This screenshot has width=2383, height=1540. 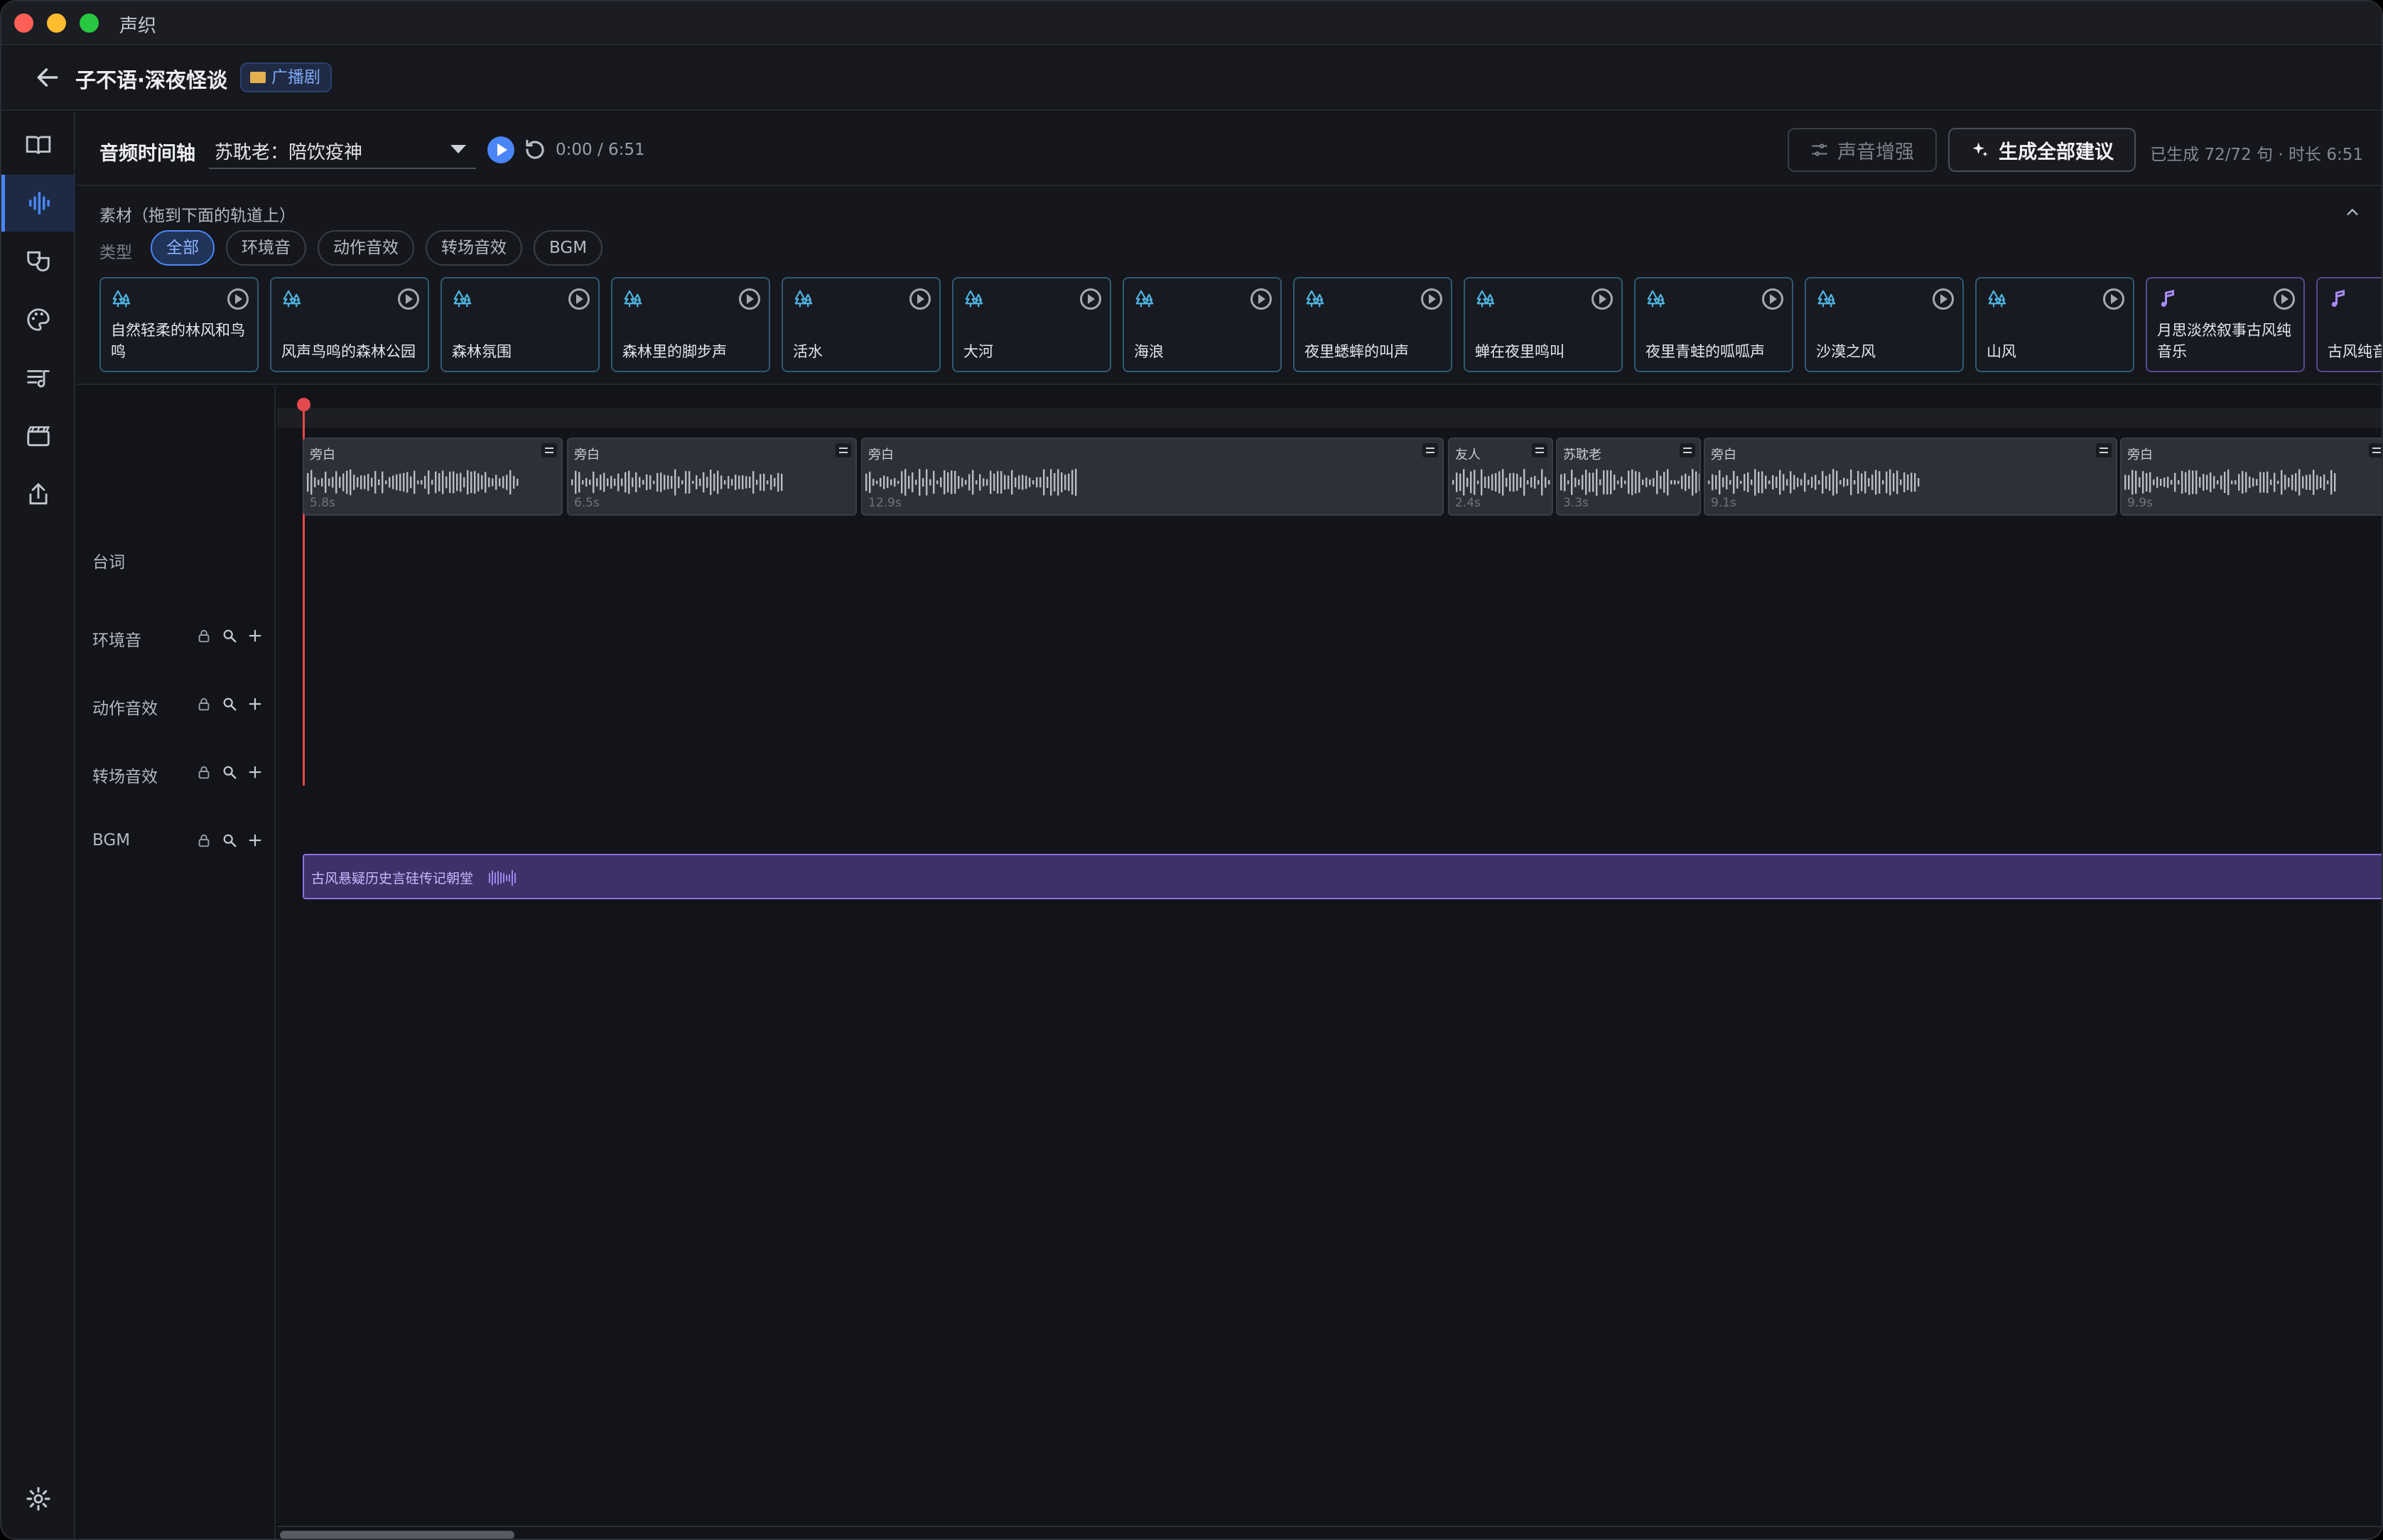 I want to click on play-button, so click(x=500, y=150).